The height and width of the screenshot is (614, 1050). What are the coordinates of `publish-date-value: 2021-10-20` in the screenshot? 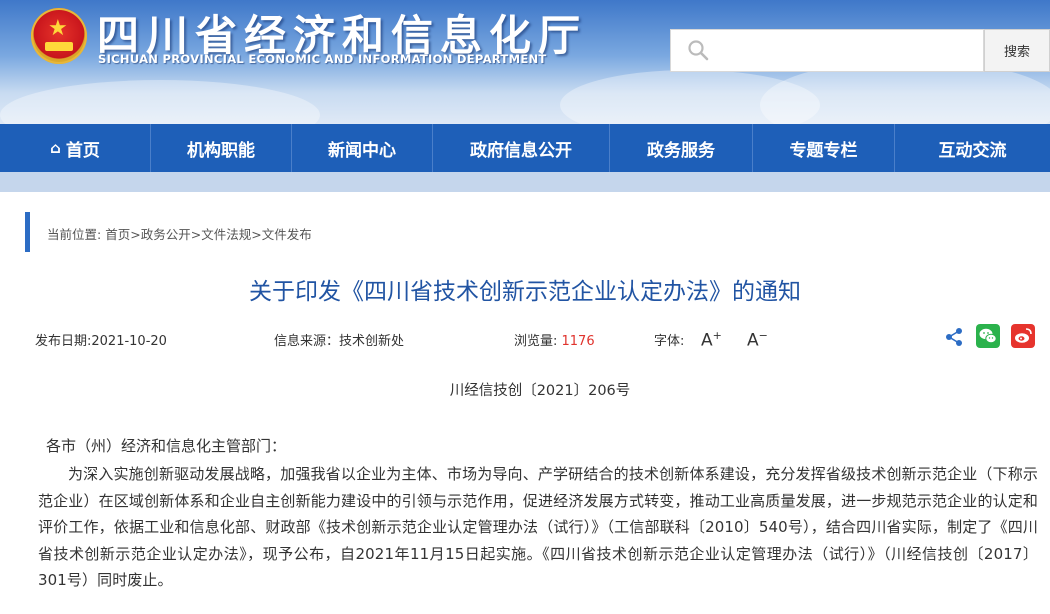 It's located at (129, 341).